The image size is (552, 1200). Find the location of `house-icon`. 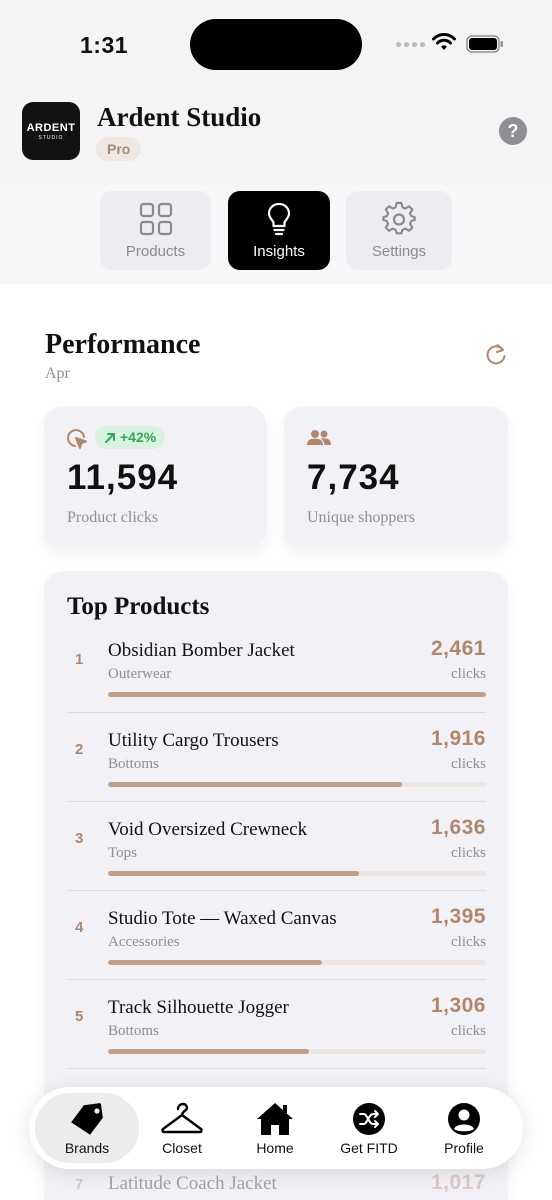

house-icon is located at coordinates (275, 1119).